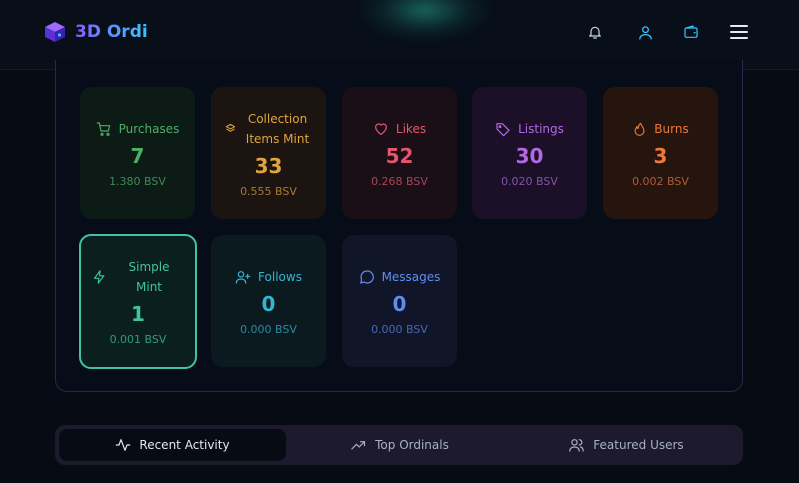 This screenshot has width=799, height=483. I want to click on stat-card-burns: Burns 3 0.002 BSV, so click(660, 153).